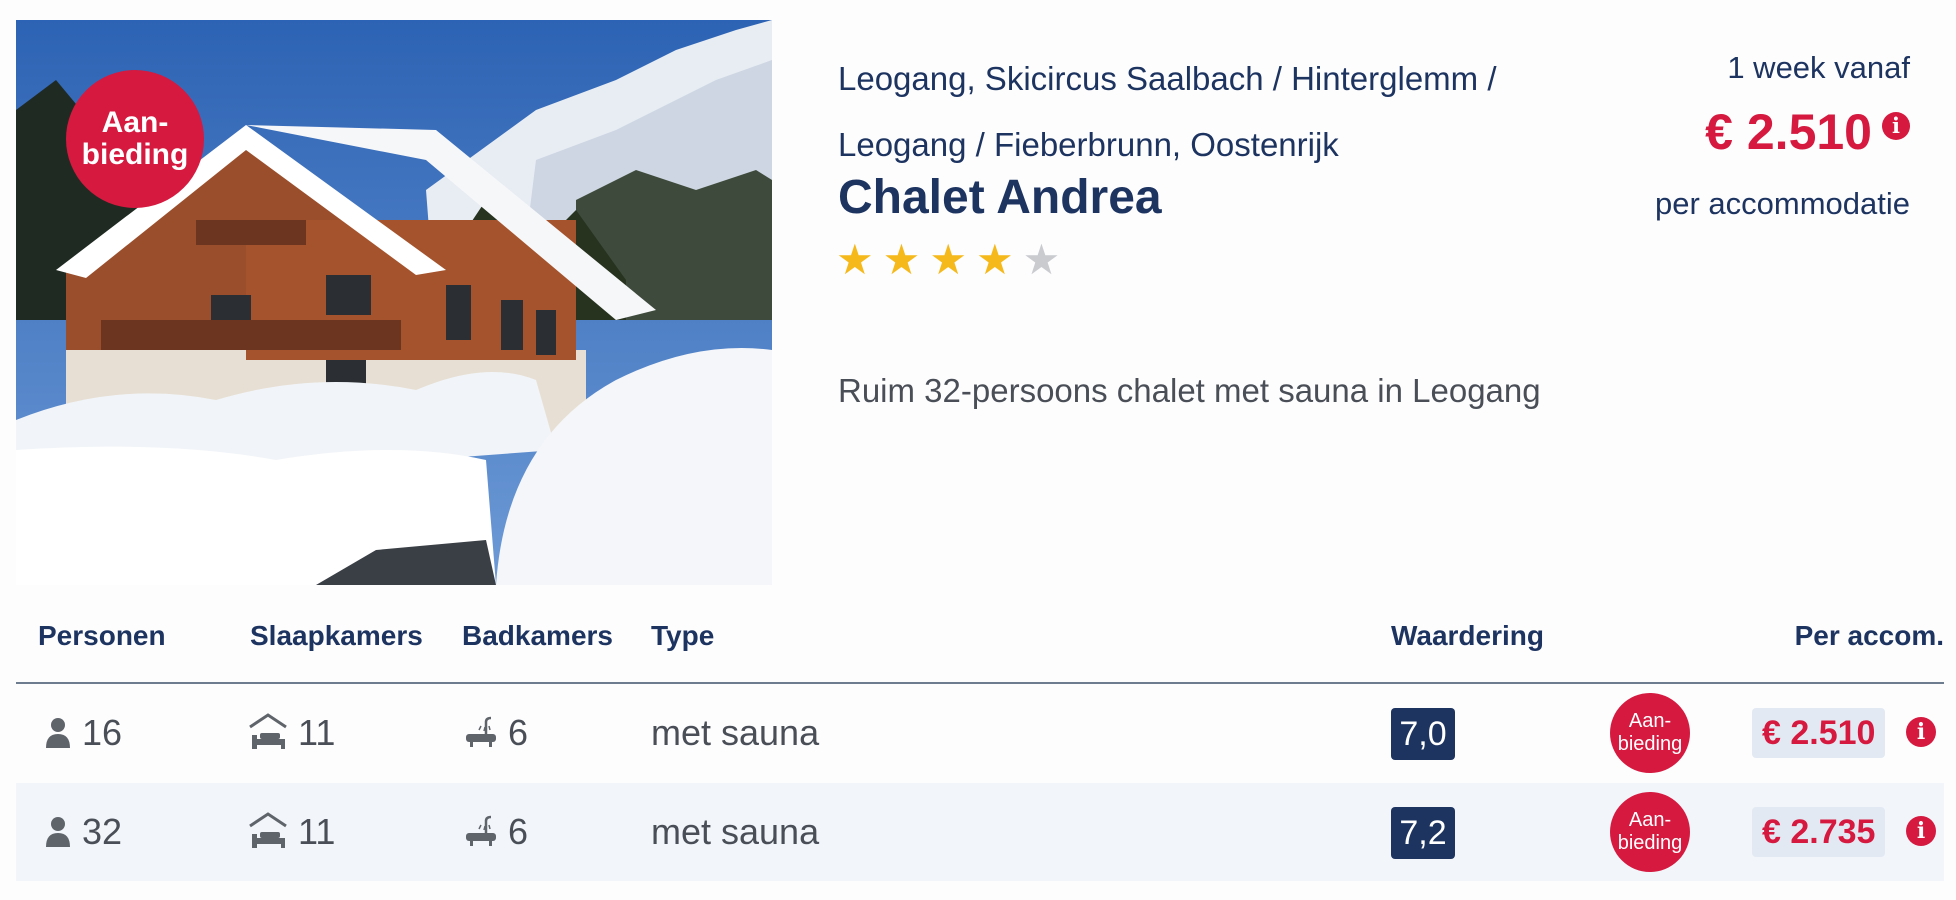  Describe the element at coordinates (1423, 734) in the screenshot. I see `rating-score: 7,0` at that location.